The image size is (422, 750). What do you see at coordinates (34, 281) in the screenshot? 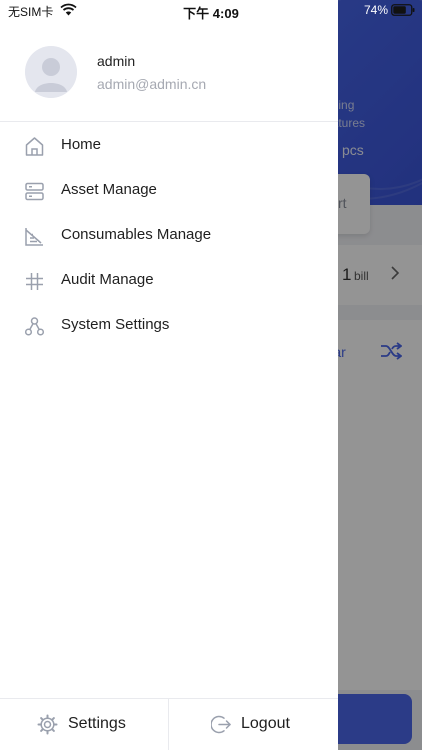
I see `hash-icon` at bounding box center [34, 281].